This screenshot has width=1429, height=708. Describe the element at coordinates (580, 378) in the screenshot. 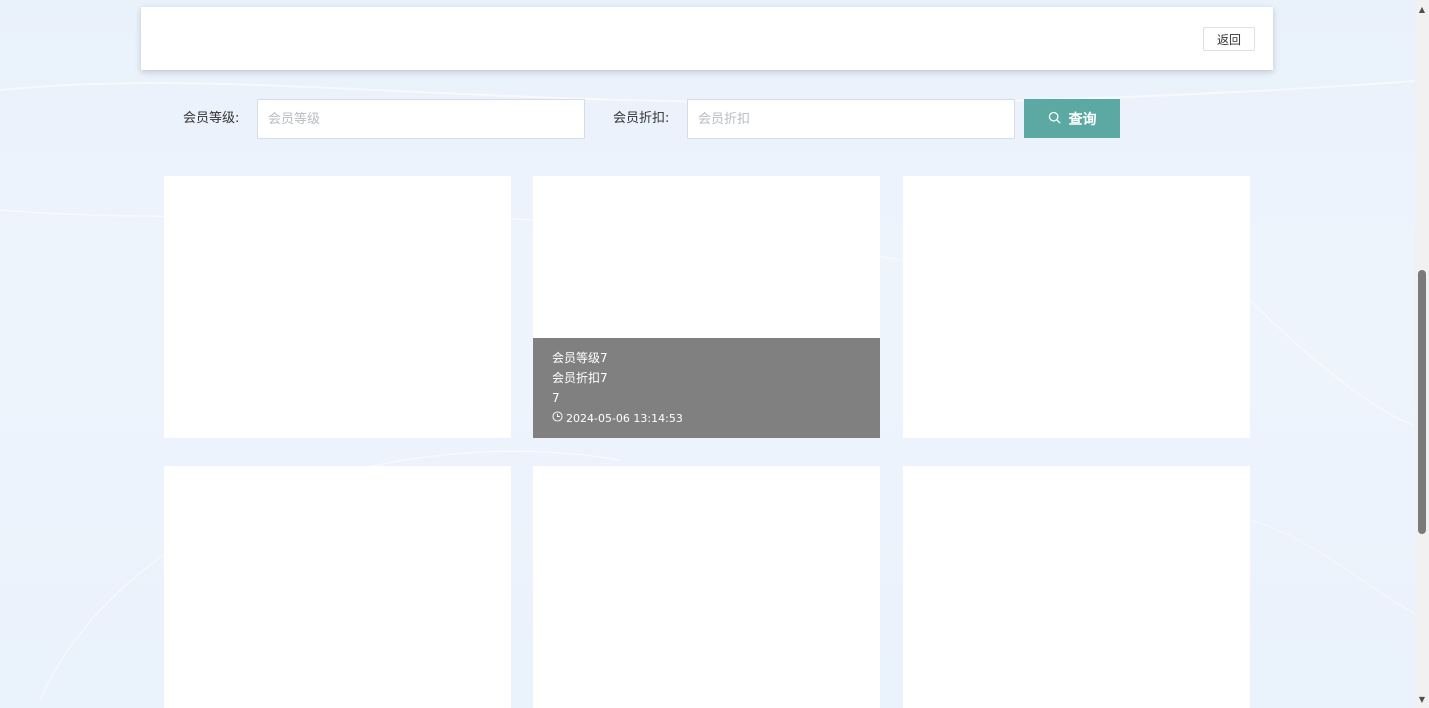

I see `card-discount: 会员折扣7` at that location.